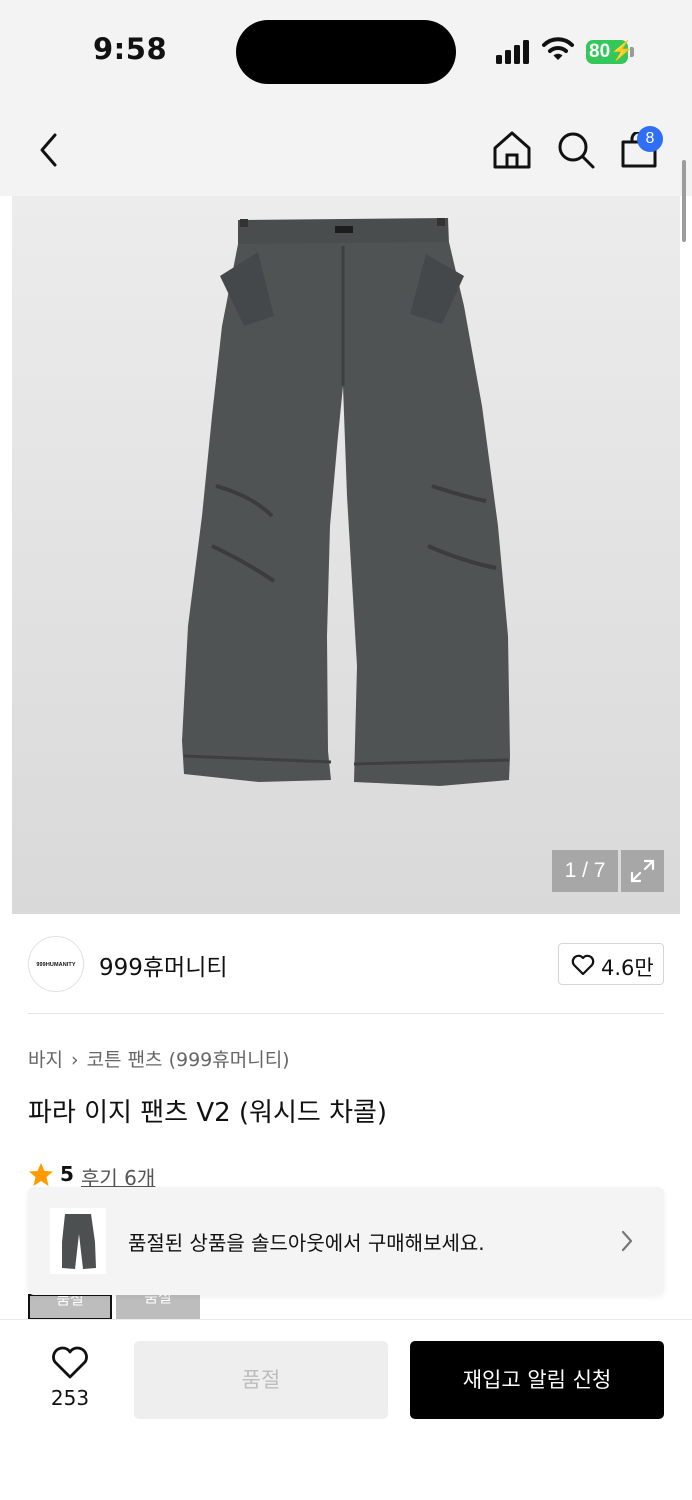  I want to click on breadcrumb-category: 바지, so click(45, 1060).